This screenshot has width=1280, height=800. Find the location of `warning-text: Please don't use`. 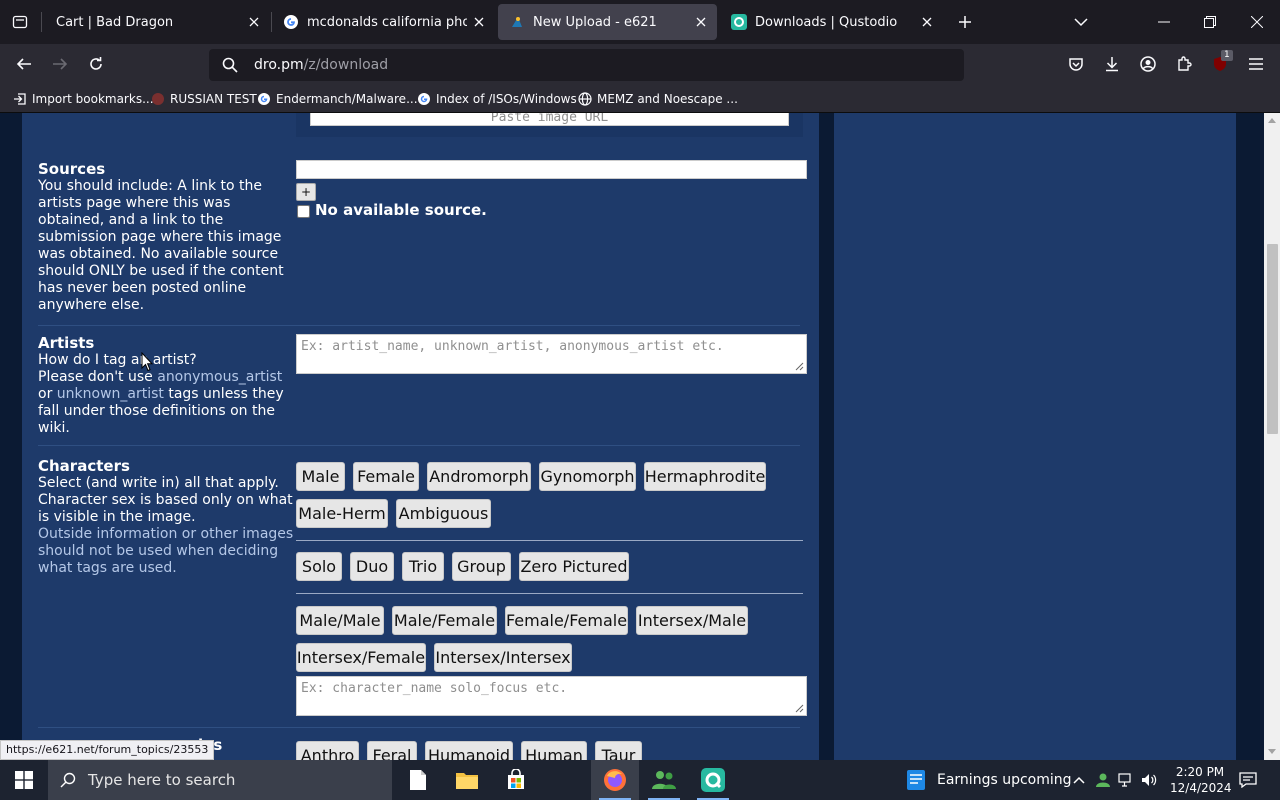

warning-text: Please don't use is located at coordinates (98, 377).